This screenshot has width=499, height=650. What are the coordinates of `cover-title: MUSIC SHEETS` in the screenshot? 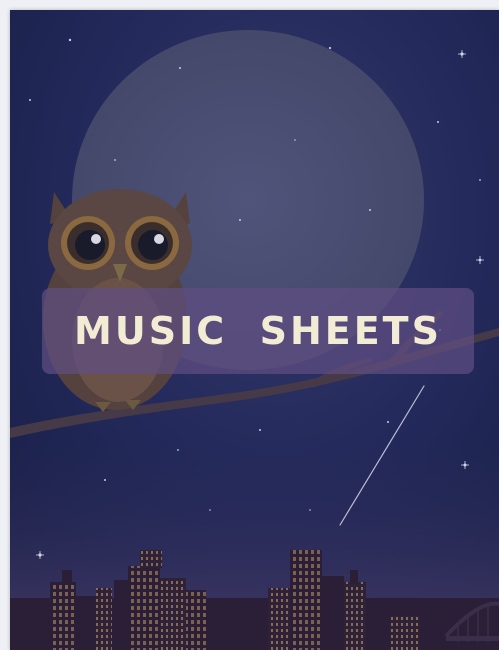 It's located at (258, 331).